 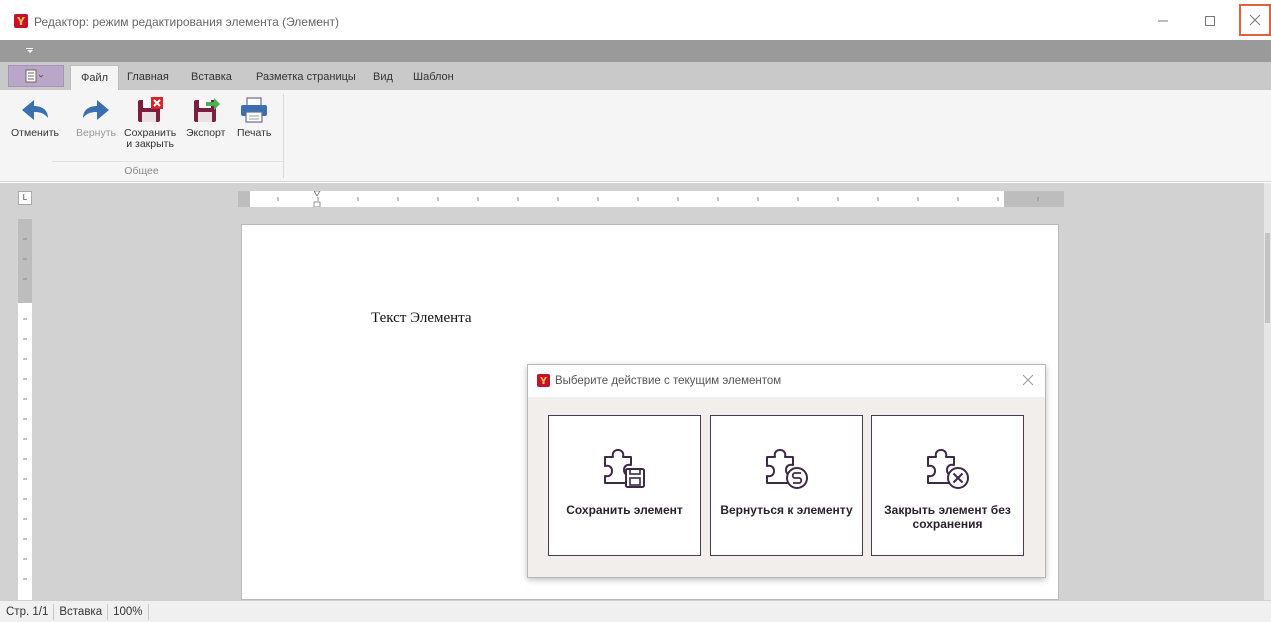 I want to click on customize-qat-icon, so click(x=29, y=51).